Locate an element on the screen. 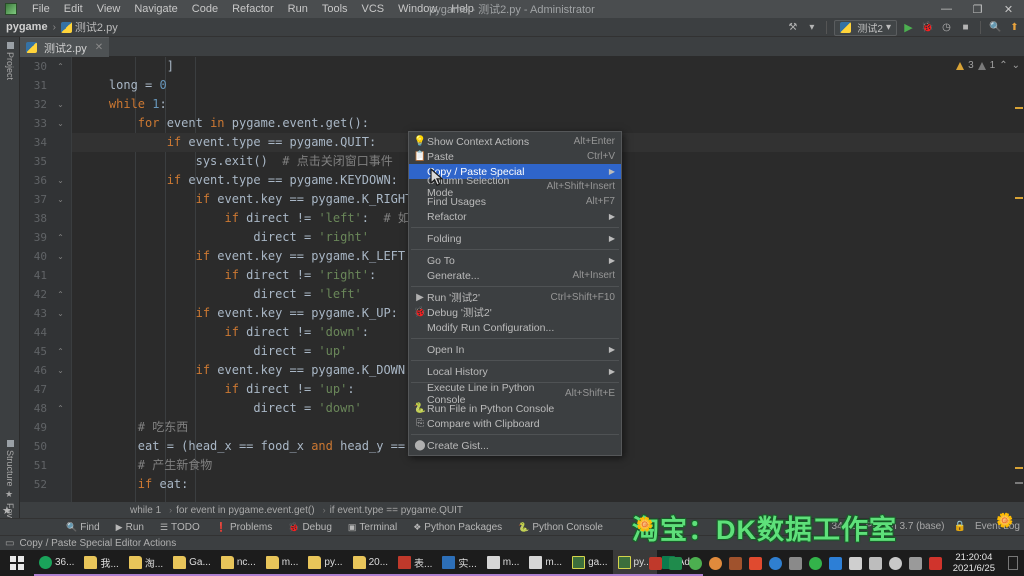  debug-icon: 🐞 is located at coordinates (927, 27).